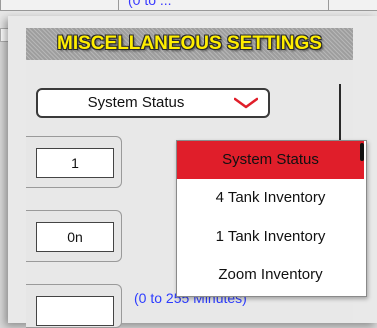 The image size is (377, 328). Describe the element at coordinates (270, 275) in the screenshot. I see `dropdown-option-zoom-inventory: Zoom Inventory` at that location.